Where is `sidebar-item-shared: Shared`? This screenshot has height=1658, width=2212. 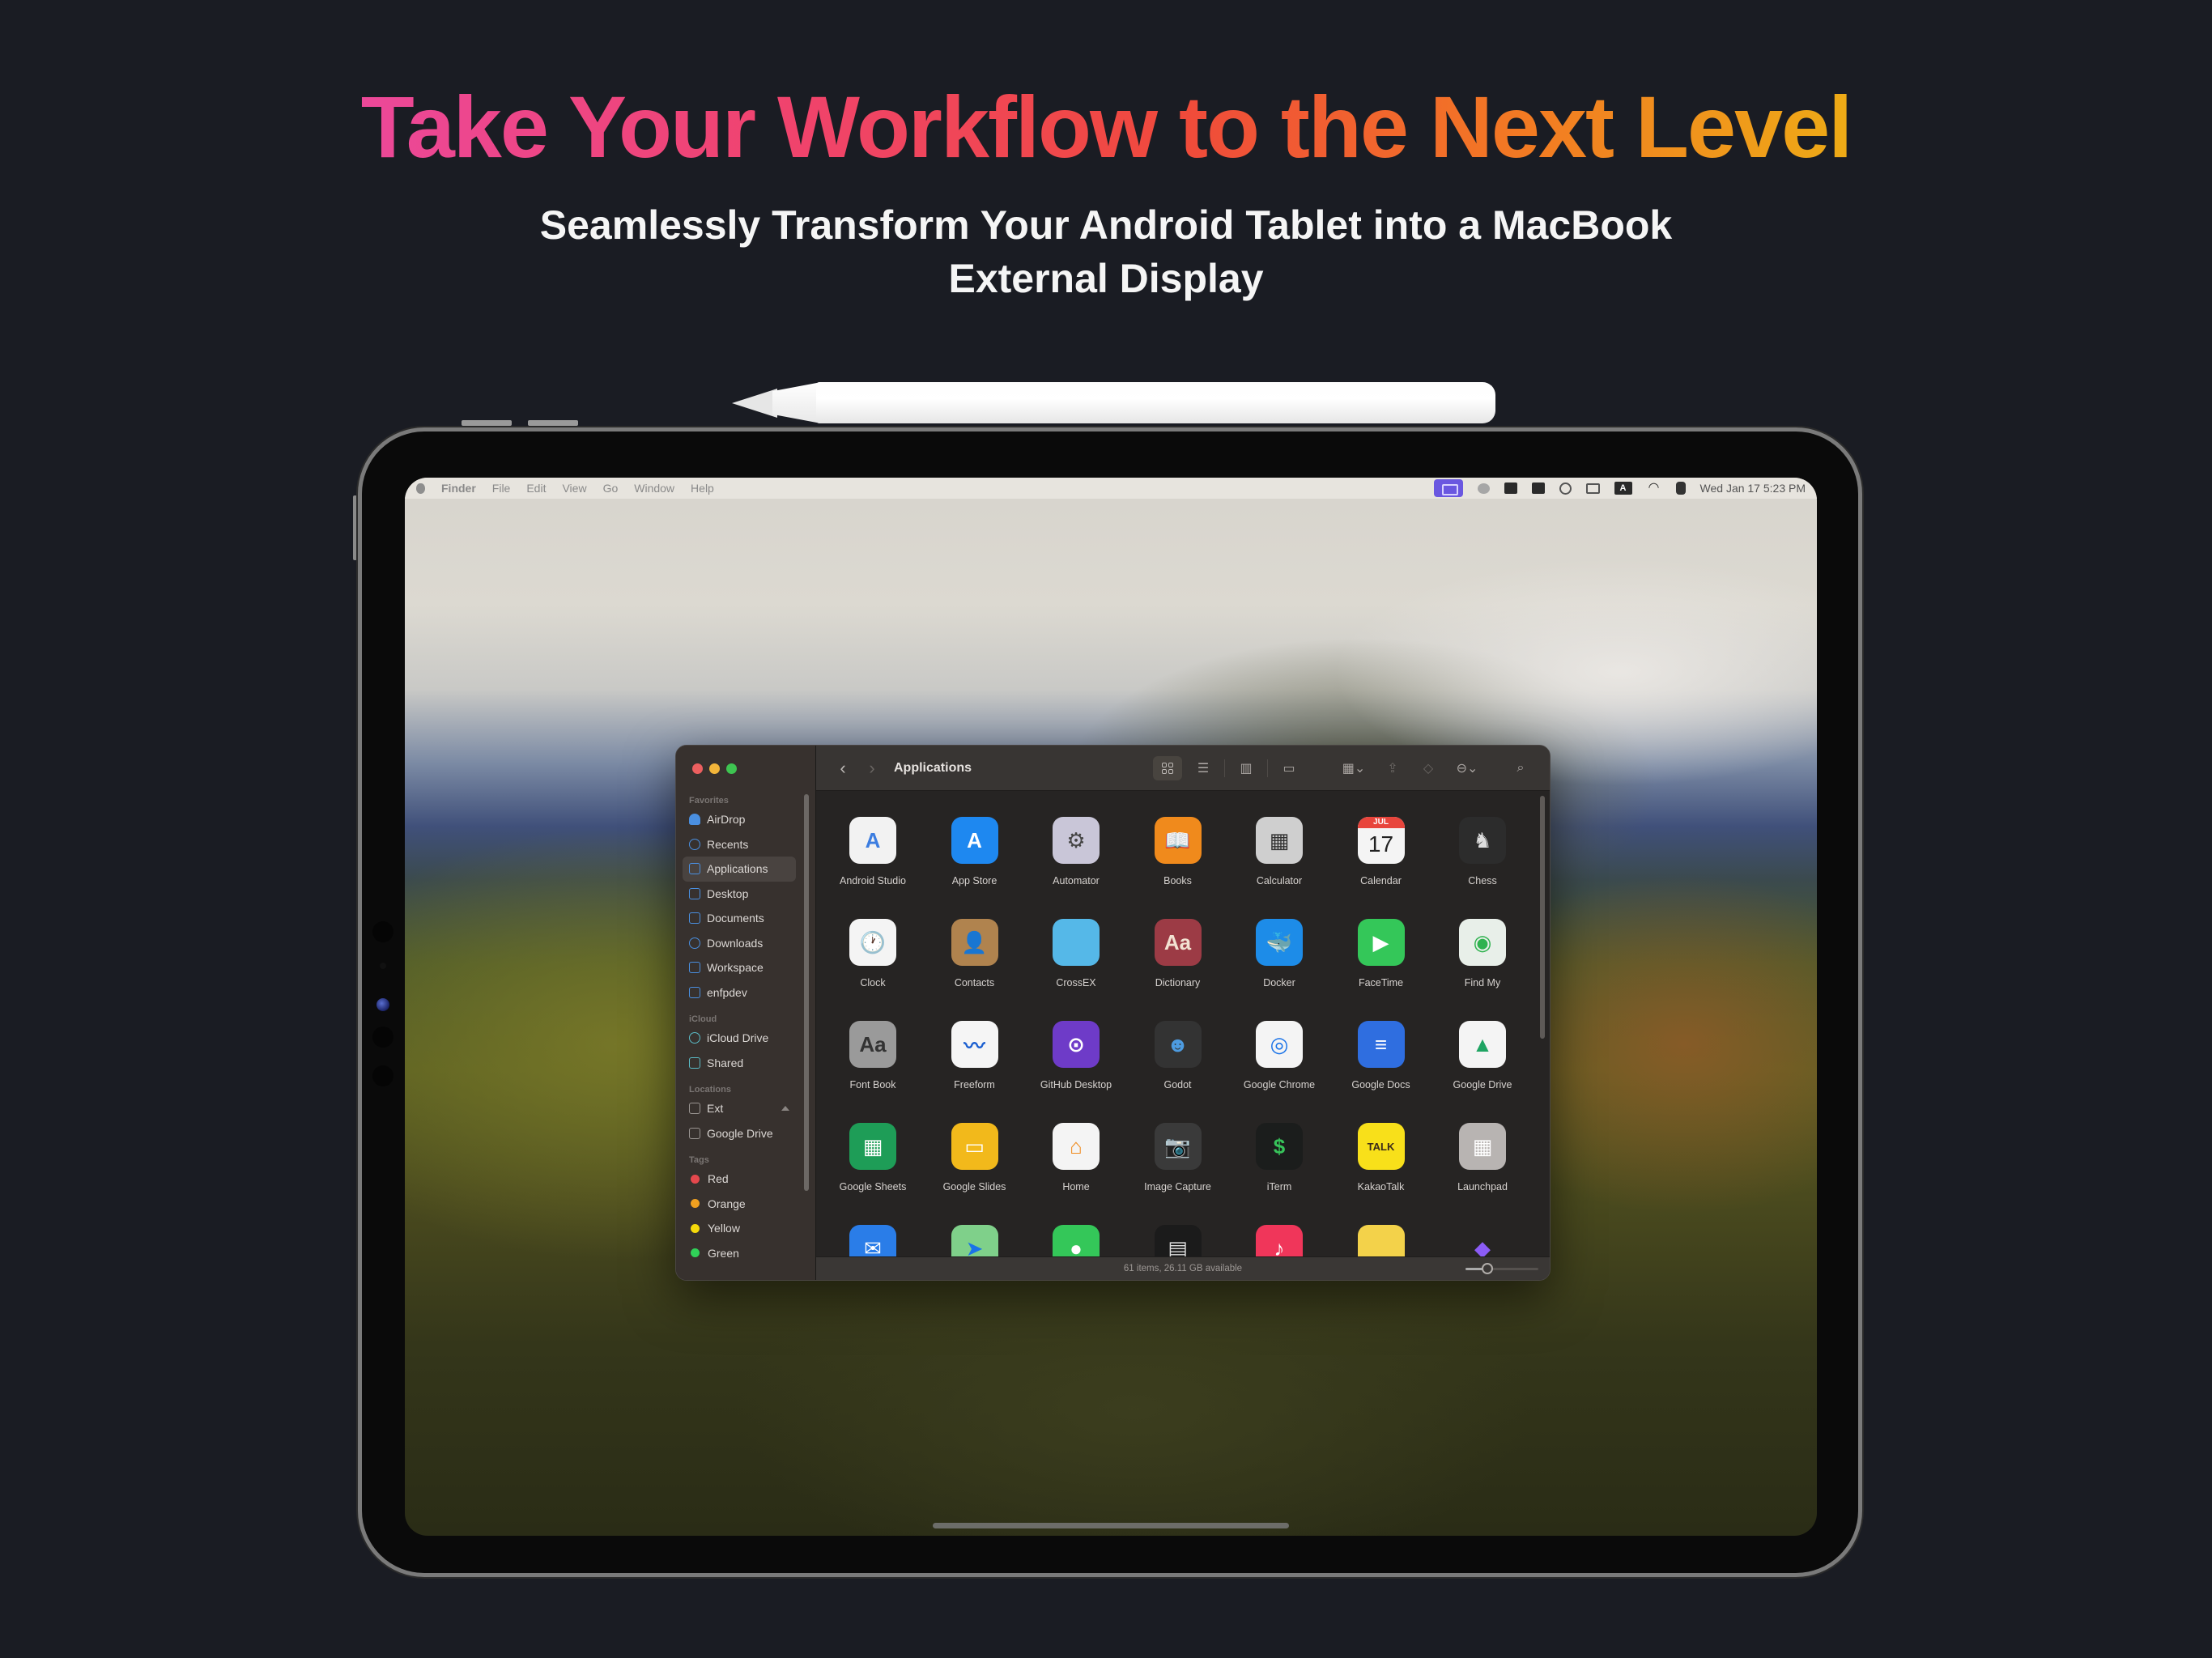 sidebar-item-shared: Shared is located at coordinates (740, 1063).